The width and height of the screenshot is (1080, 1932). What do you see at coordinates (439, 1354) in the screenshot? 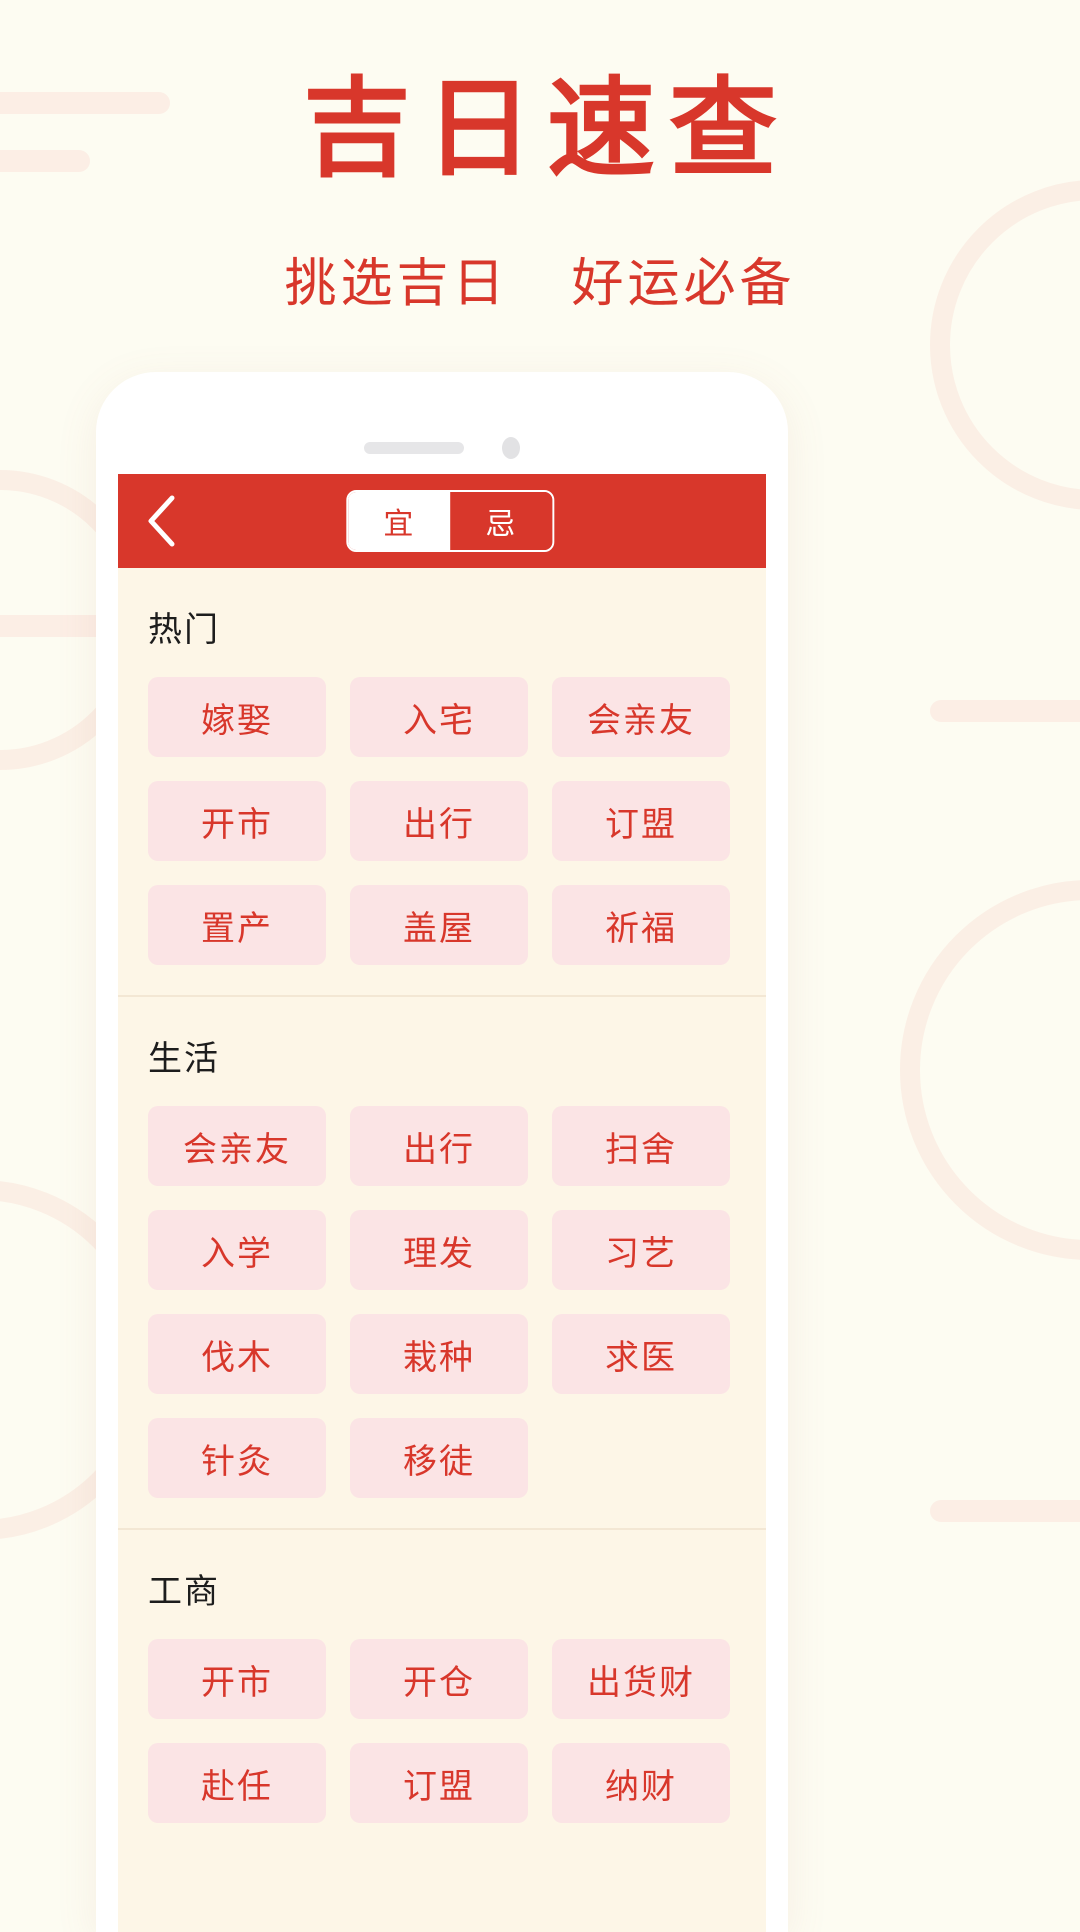
I see `chip-item: 栽种` at bounding box center [439, 1354].